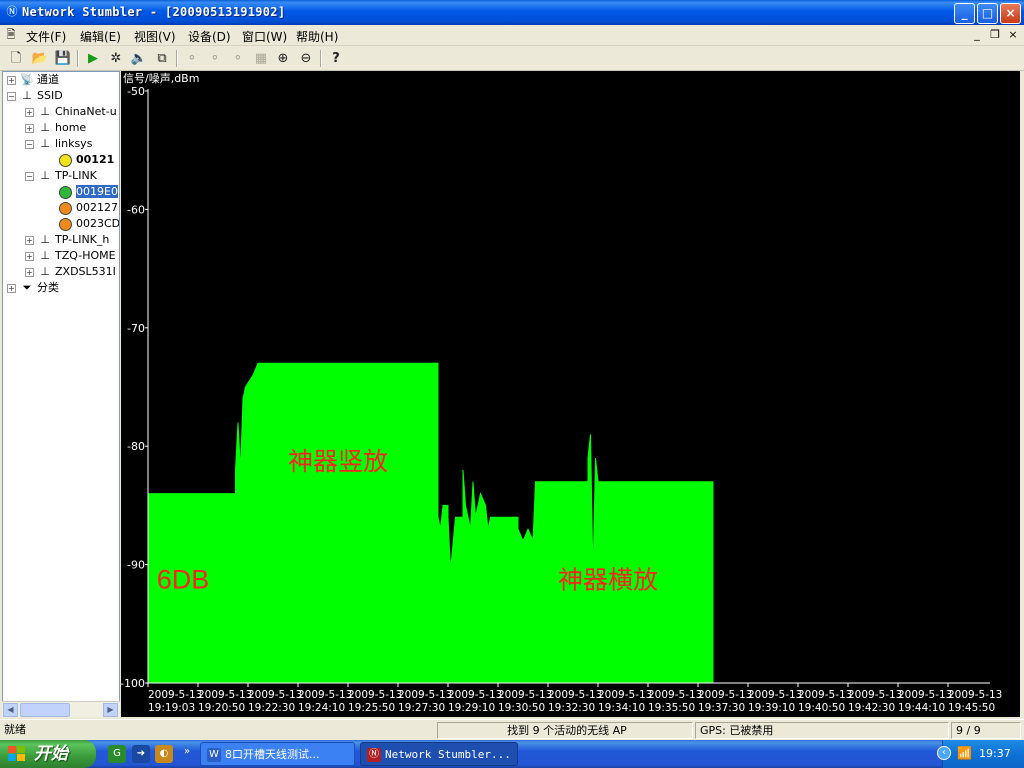 This screenshot has width=1024, height=768. What do you see at coordinates (264, 36) in the screenshot?
I see `menu-window: 窗口(W)` at bounding box center [264, 36].